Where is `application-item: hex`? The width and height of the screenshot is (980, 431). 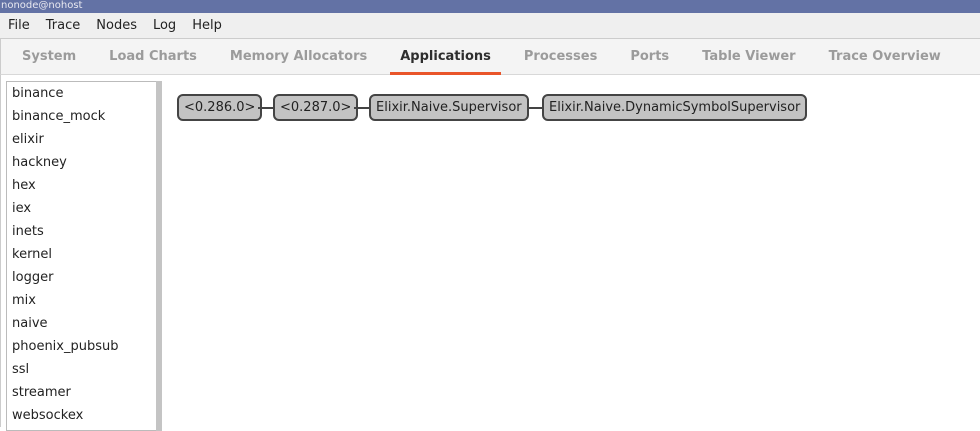 application-item: hex is located at coordinates (81, 185).